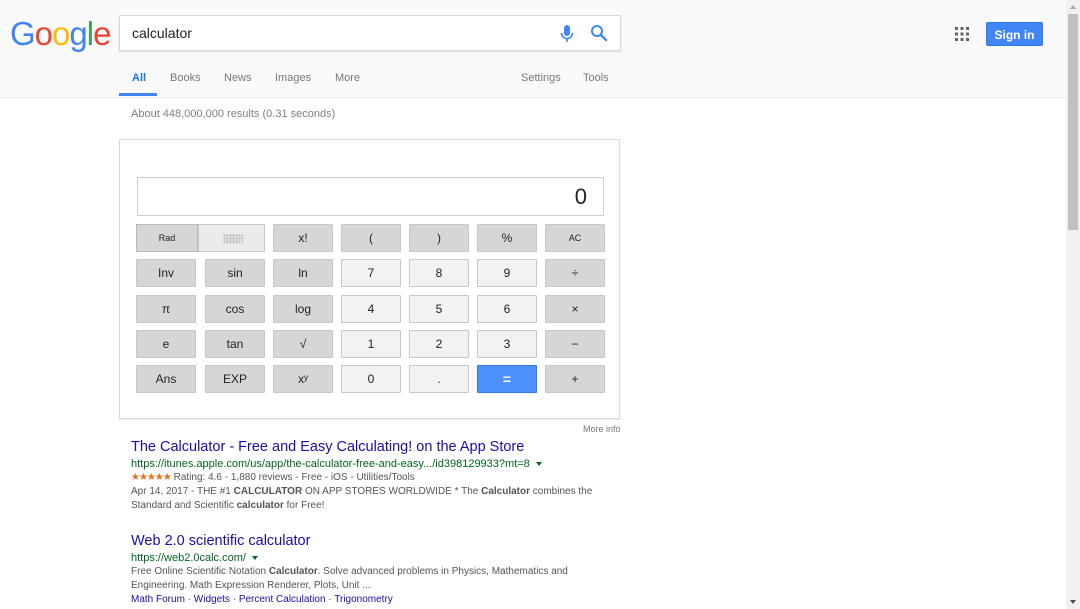 This screenshot has height=609, width=1080. What do you see at coordinates (235, 309) in the screenshot?
I see `cos-button: cos` at bounding box center [235, 309].